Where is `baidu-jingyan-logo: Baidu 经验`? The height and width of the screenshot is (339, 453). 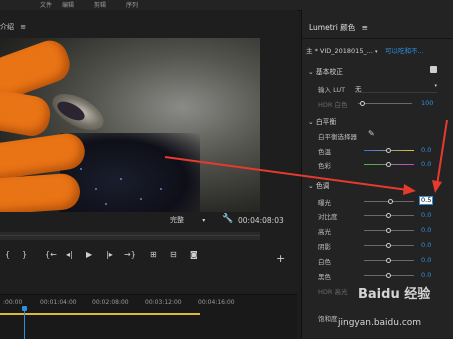
baidu-jingyan-logo: Baidu 经验 is located at coordinates (394, 292).